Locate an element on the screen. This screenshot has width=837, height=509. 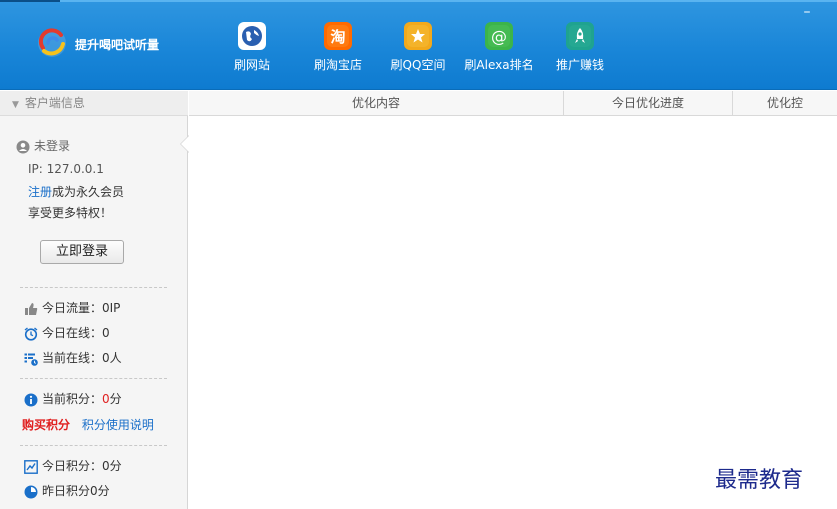
at-sign-icon: @ is located at coordinates (499, 36).